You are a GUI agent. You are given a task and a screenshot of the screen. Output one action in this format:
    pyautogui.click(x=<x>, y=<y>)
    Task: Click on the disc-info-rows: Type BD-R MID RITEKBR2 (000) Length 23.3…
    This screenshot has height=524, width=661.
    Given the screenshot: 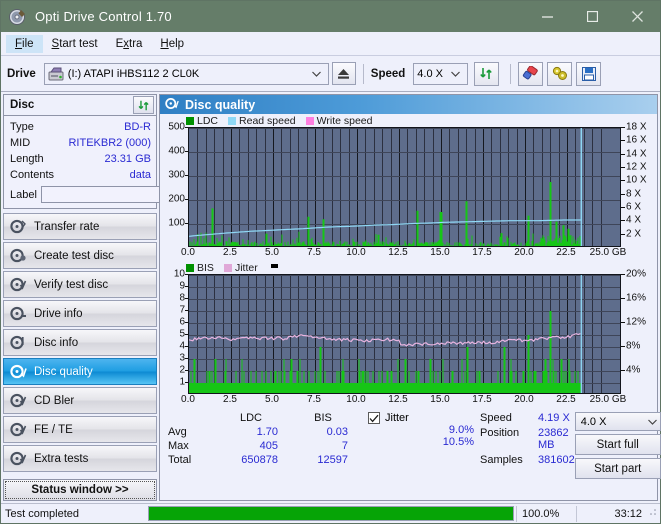 What is the action you would take?
    pyautogui.click(x=124, y=162)
    